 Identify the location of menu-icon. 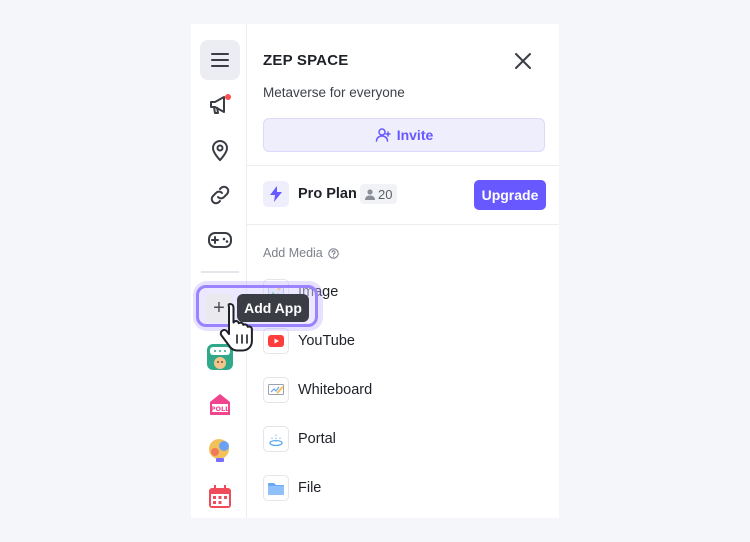
(220, 60).